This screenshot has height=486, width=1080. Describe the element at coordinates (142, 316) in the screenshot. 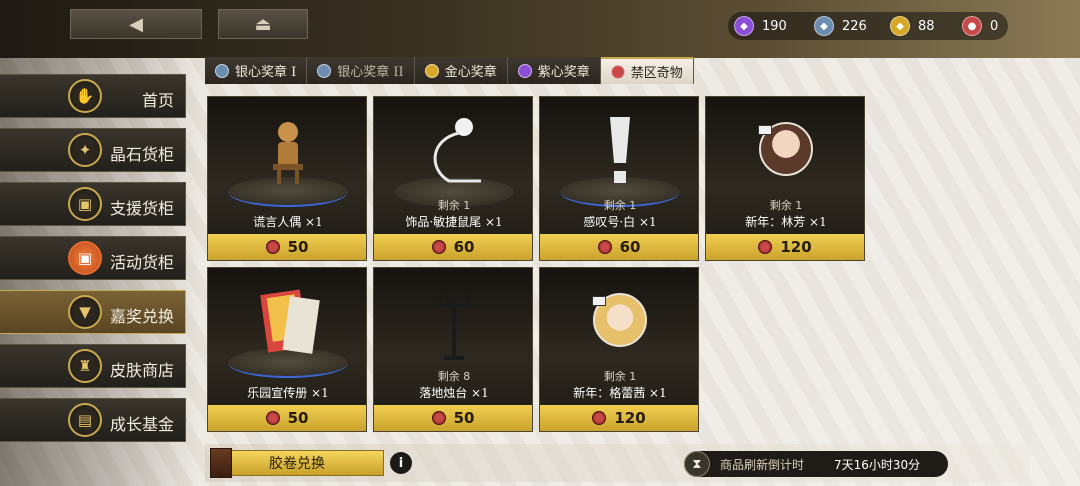

I see `sidebar-item-label: 嘉奖兑换` at that location.